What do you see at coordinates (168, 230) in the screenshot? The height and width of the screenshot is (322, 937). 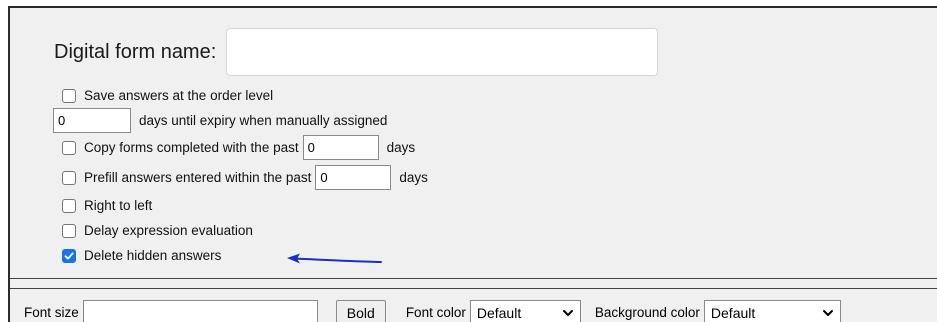 I see `delay-expression-label: Delay expression evaluation` at bounding box center [168, 230].